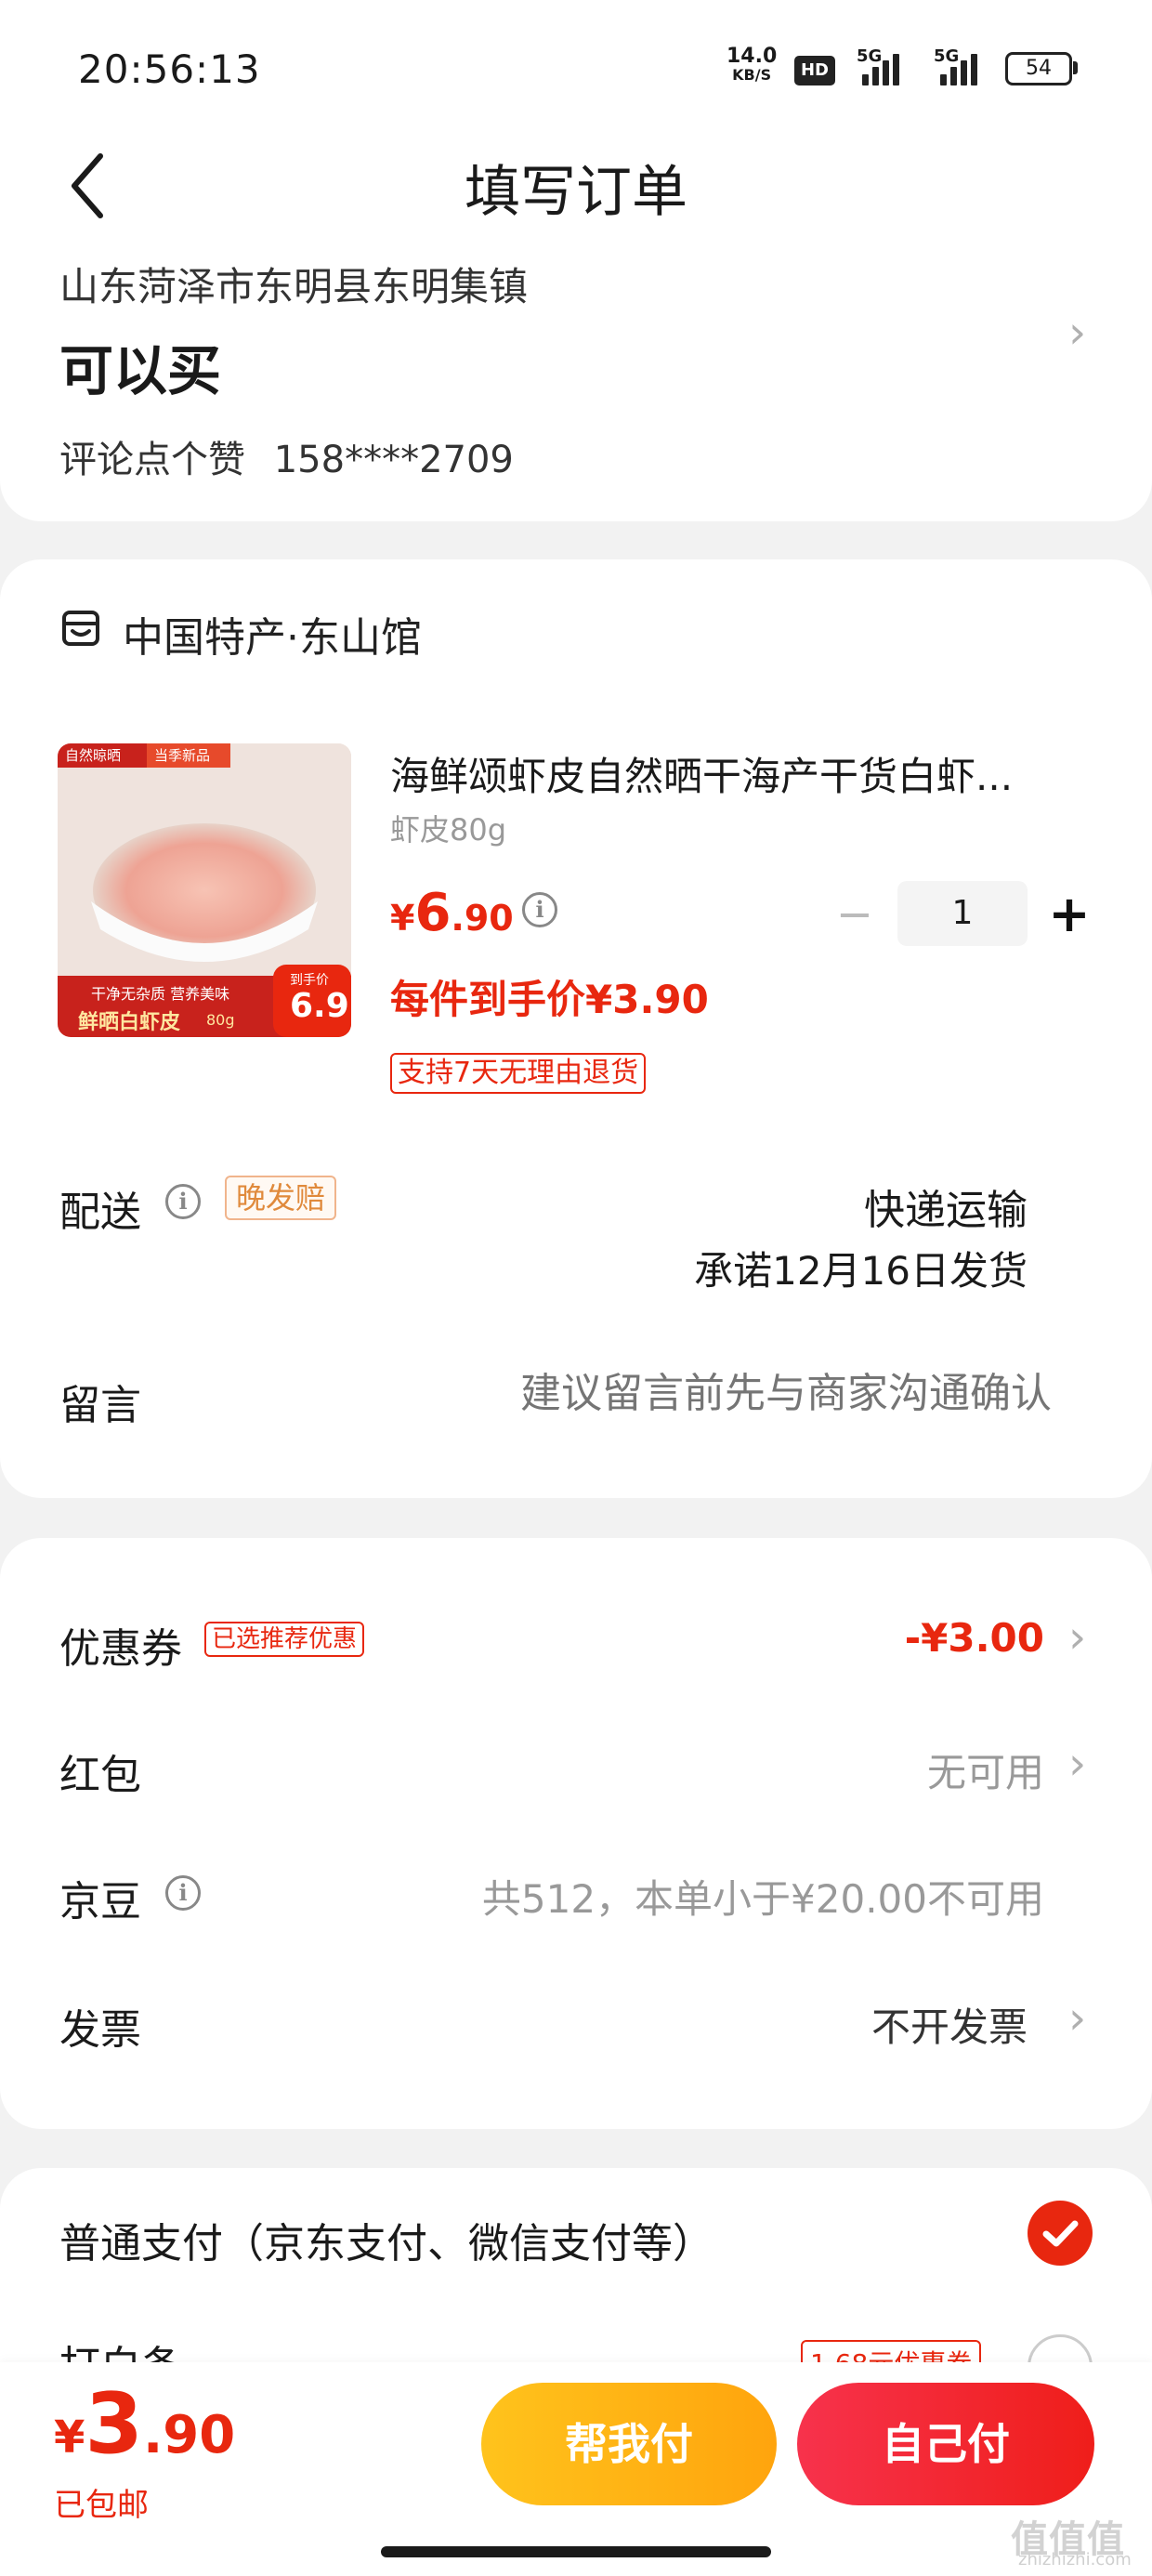 This screenshot has width=1152, height=2576. Describe the element at coordinates (284, 1639) in the screenshot. I see `coupon-badge: 已选推荐优惠` at that location.